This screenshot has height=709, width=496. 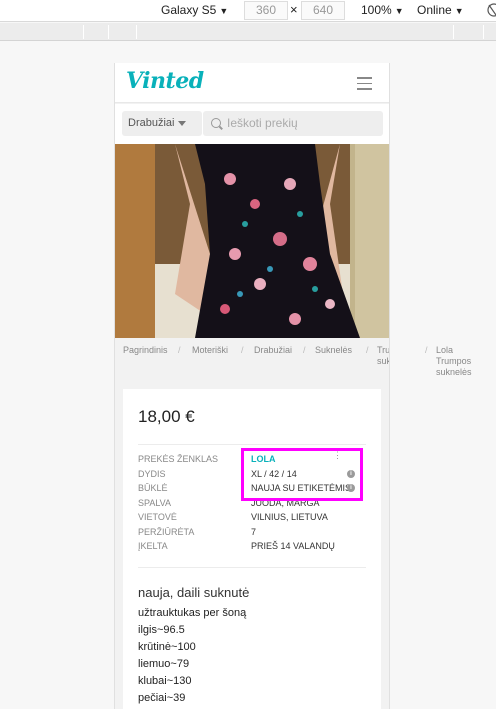 What do you see at coordinates (248, 32) in the screenshot?
I see `media-query-bar` at bounding box center [248, 32].